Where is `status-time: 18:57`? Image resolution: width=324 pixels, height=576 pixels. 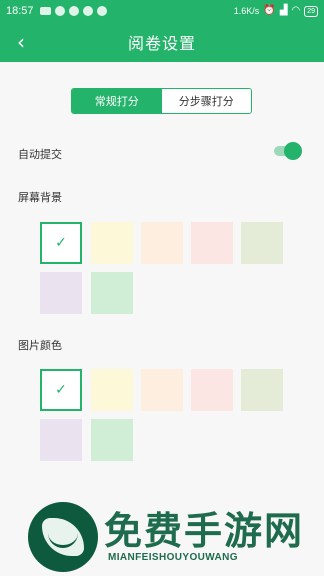
status-time: 18:57 is located at coordinates (20, 11).